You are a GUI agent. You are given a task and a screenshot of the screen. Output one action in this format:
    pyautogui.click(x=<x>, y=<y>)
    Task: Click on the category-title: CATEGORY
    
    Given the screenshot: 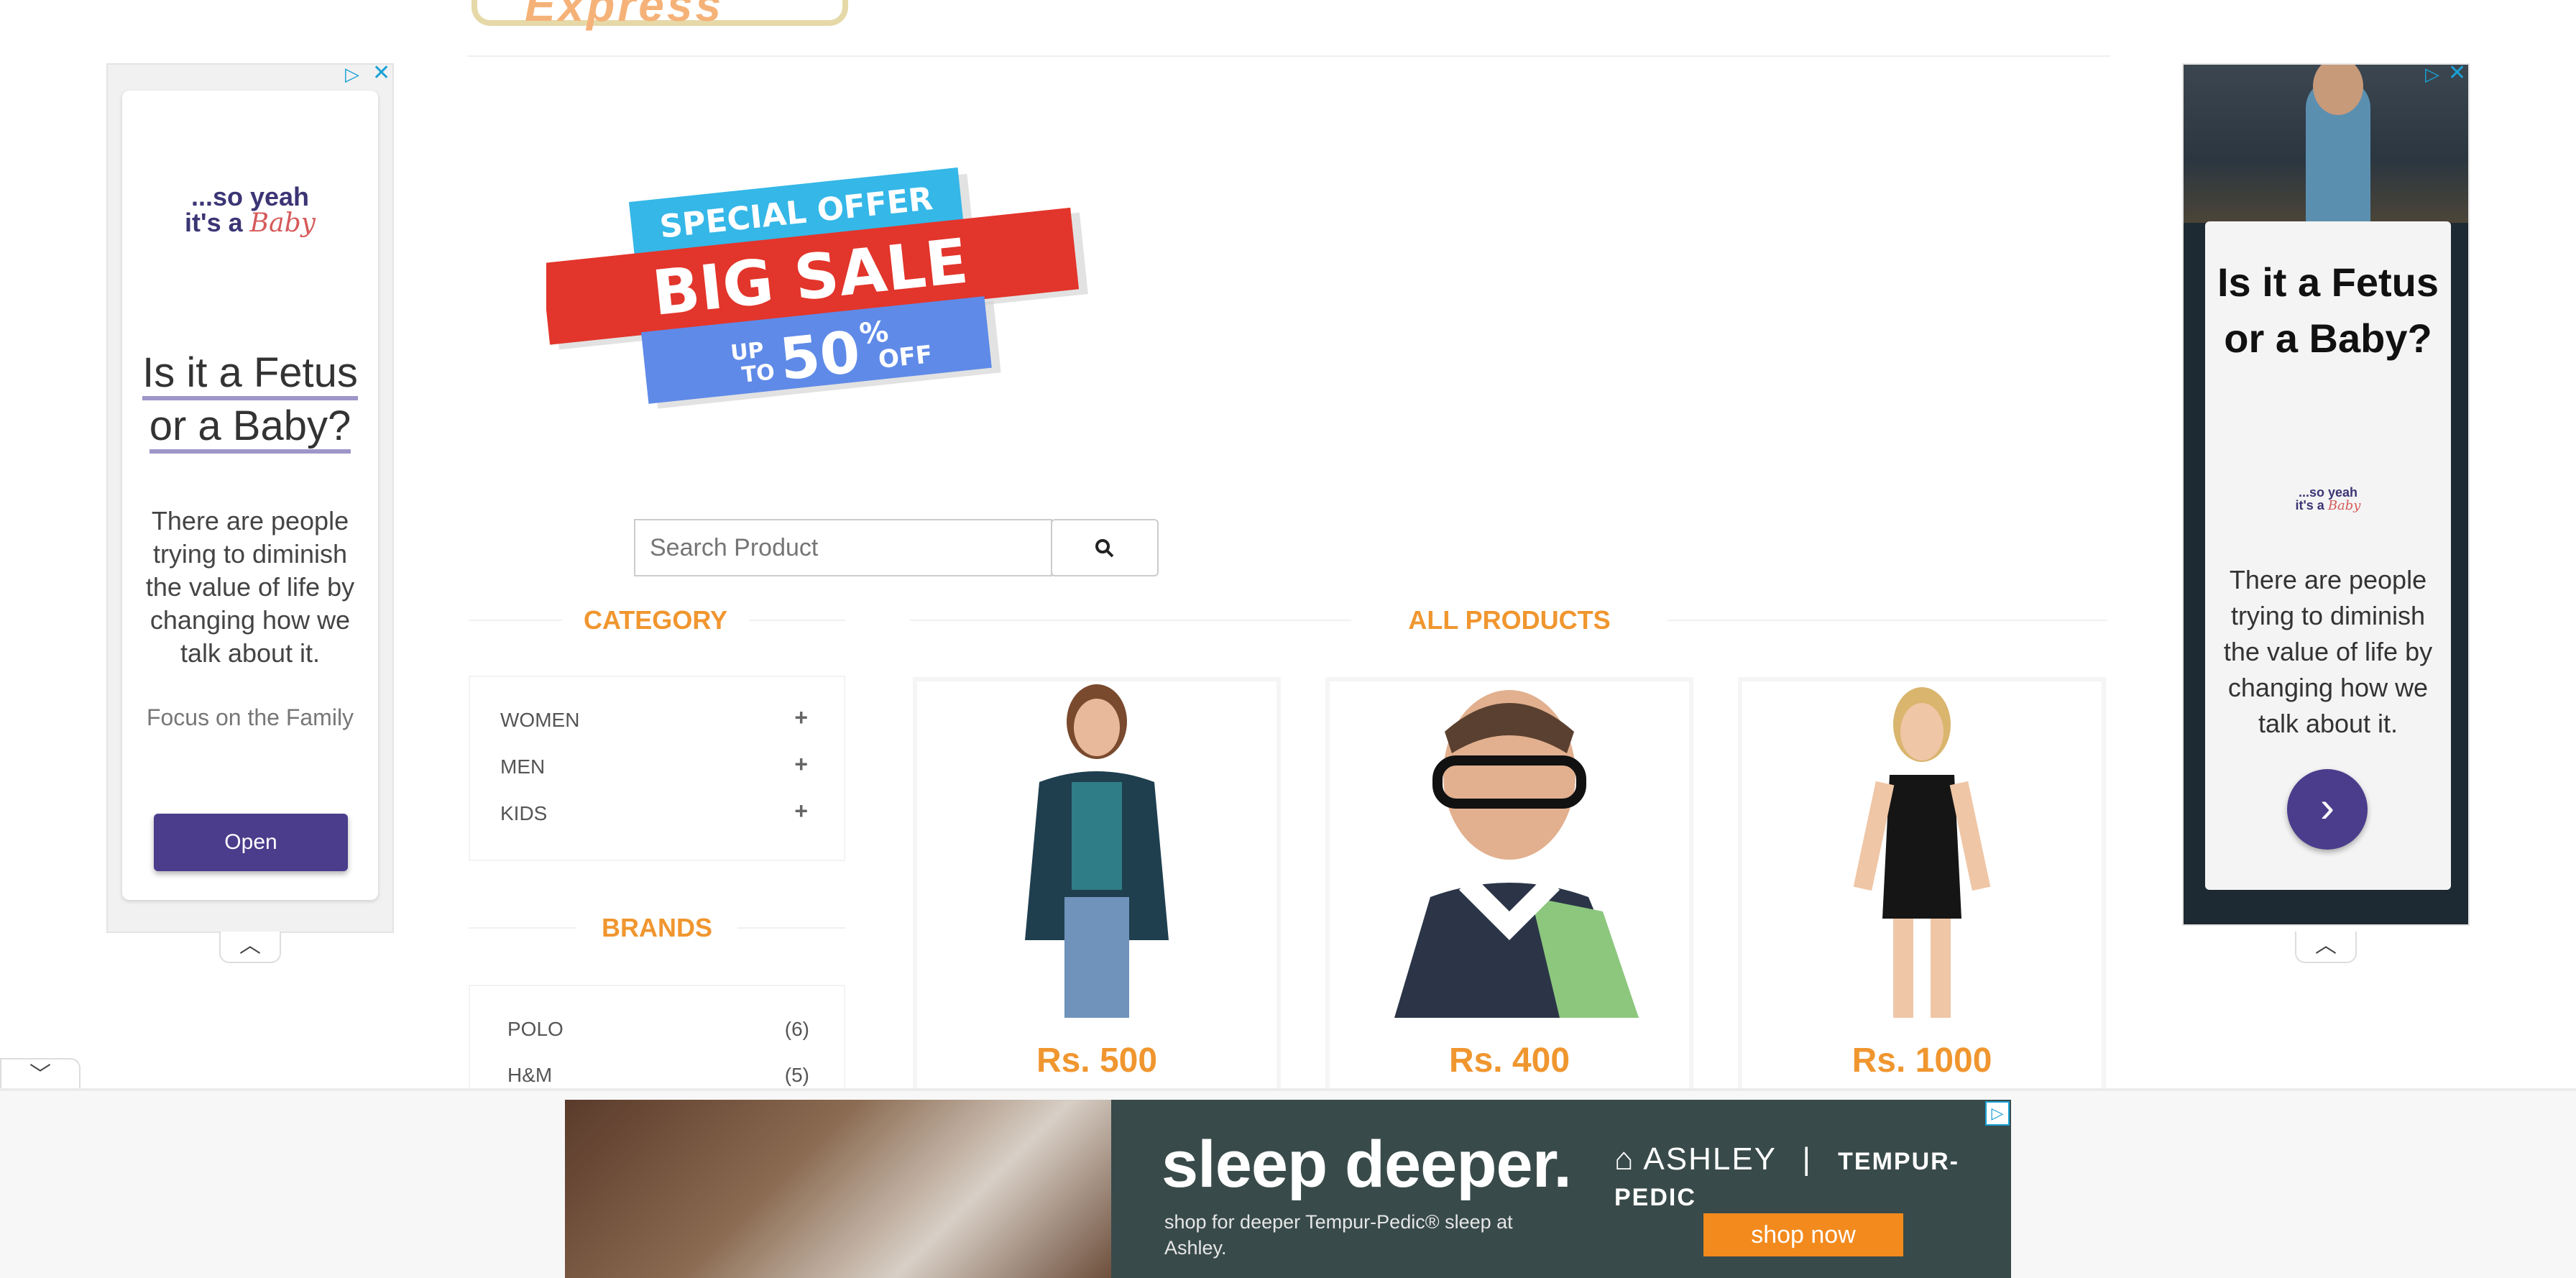 What is the action you would take?
    pyautogui.click(x=655, y=620)
    